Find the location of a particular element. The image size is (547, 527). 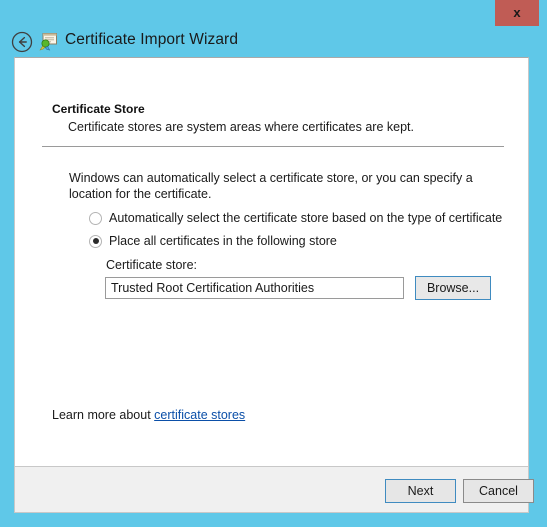

radio-mark-place is located at coordinates (95, 241).